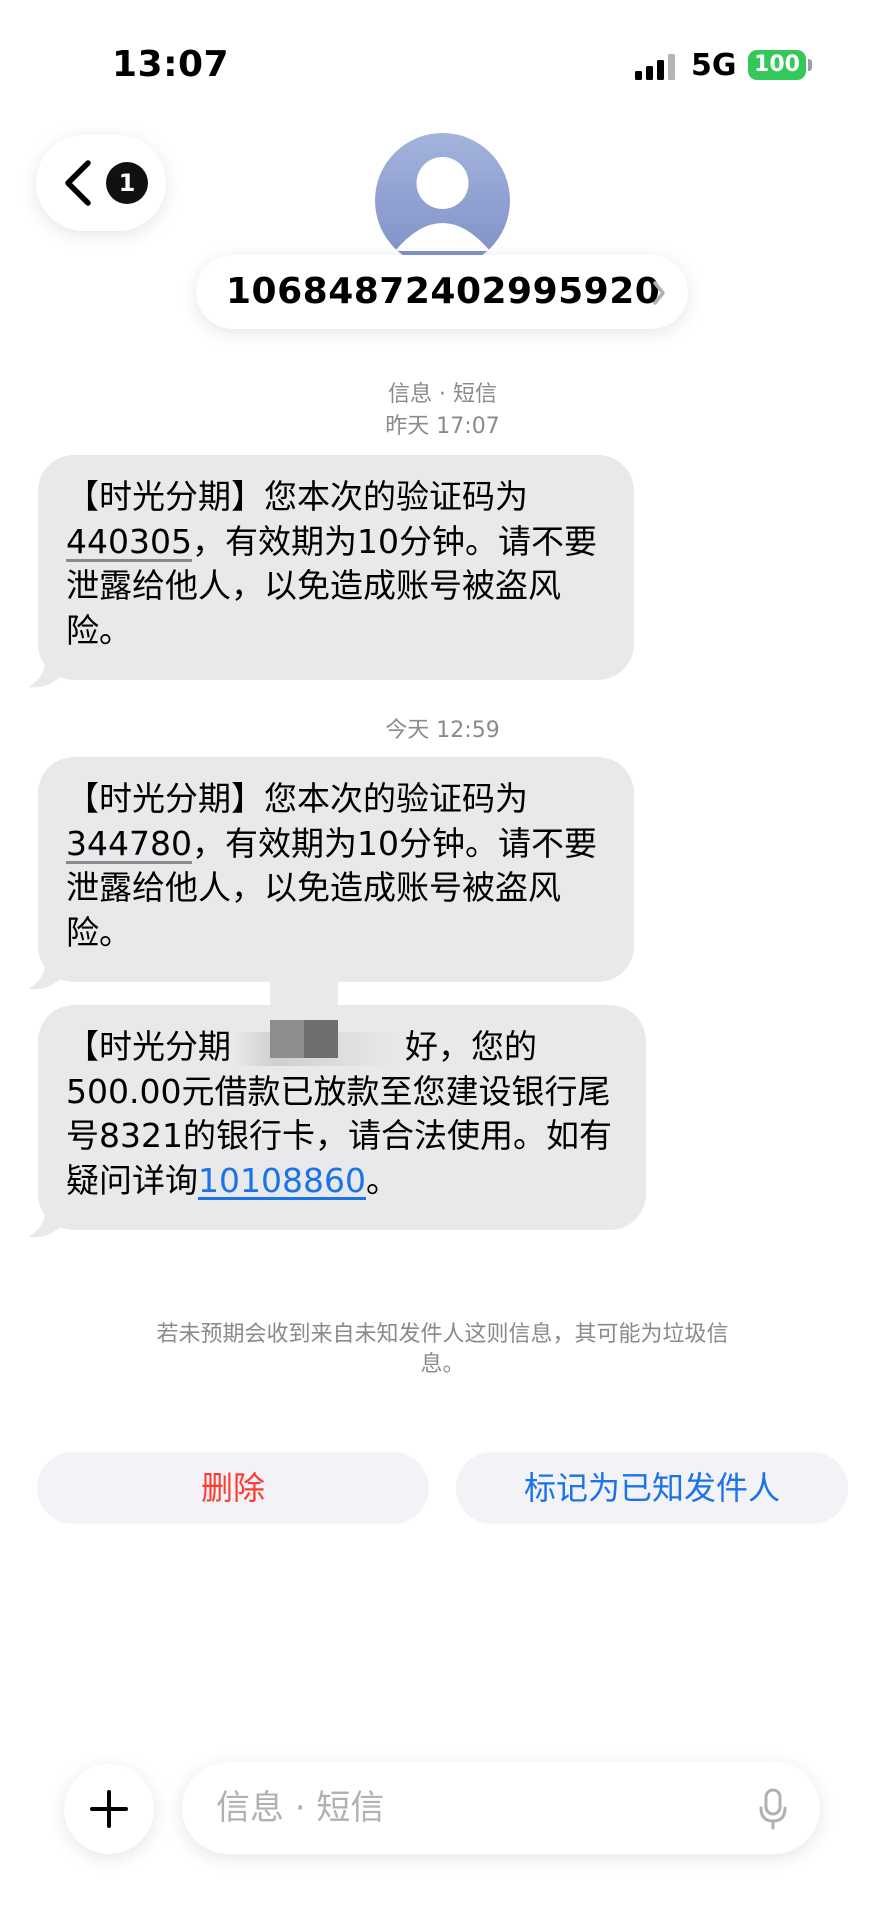 Image resolution: width=885 pixels, height=1917 pixels. I want to click on plus-icon, so click(109, 1809).